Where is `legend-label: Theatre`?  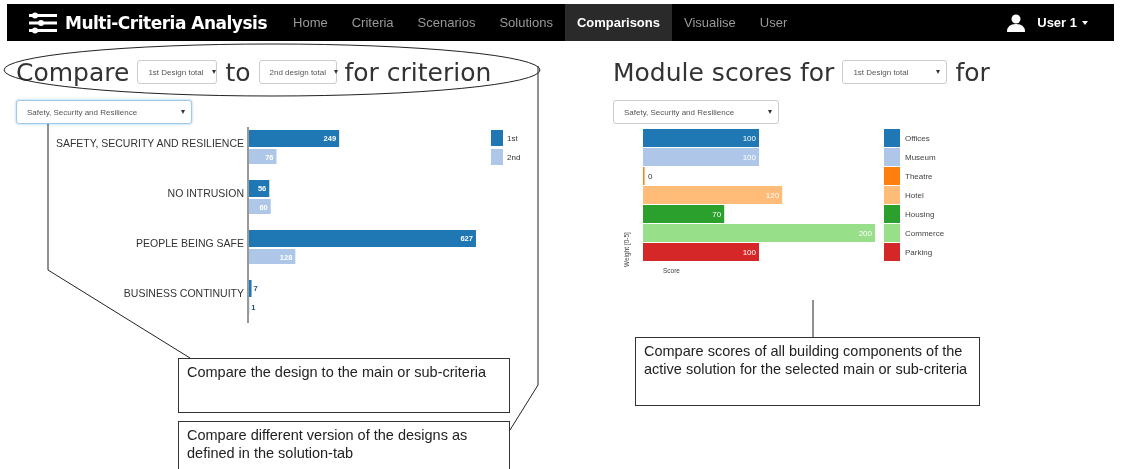 legend-label: Theatre is located at coordinates (919, 176).